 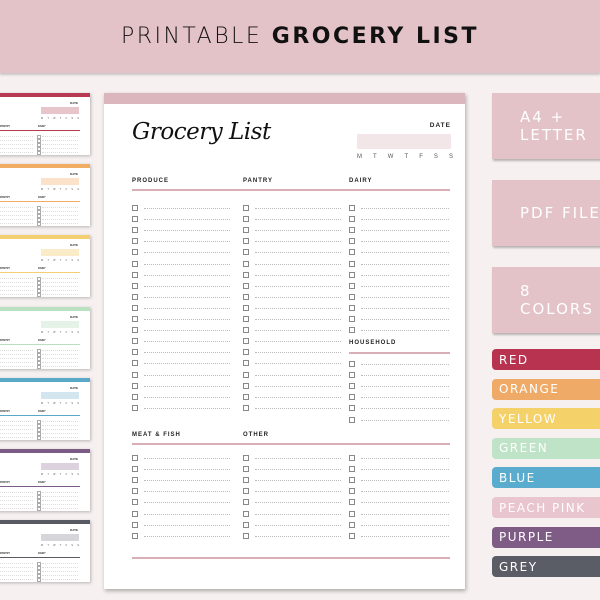 What do you see at coordinates (406, 157) in the screenshot?
I see `weekday-thu: T` at bounding box center [406, 157].